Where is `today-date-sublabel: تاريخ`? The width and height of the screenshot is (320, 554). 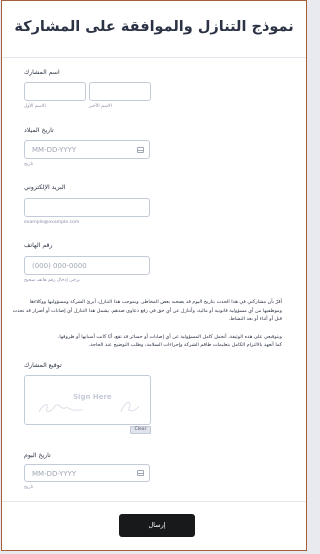
today-date-sublabel: تاريخ is located at coordinates (29, 487).